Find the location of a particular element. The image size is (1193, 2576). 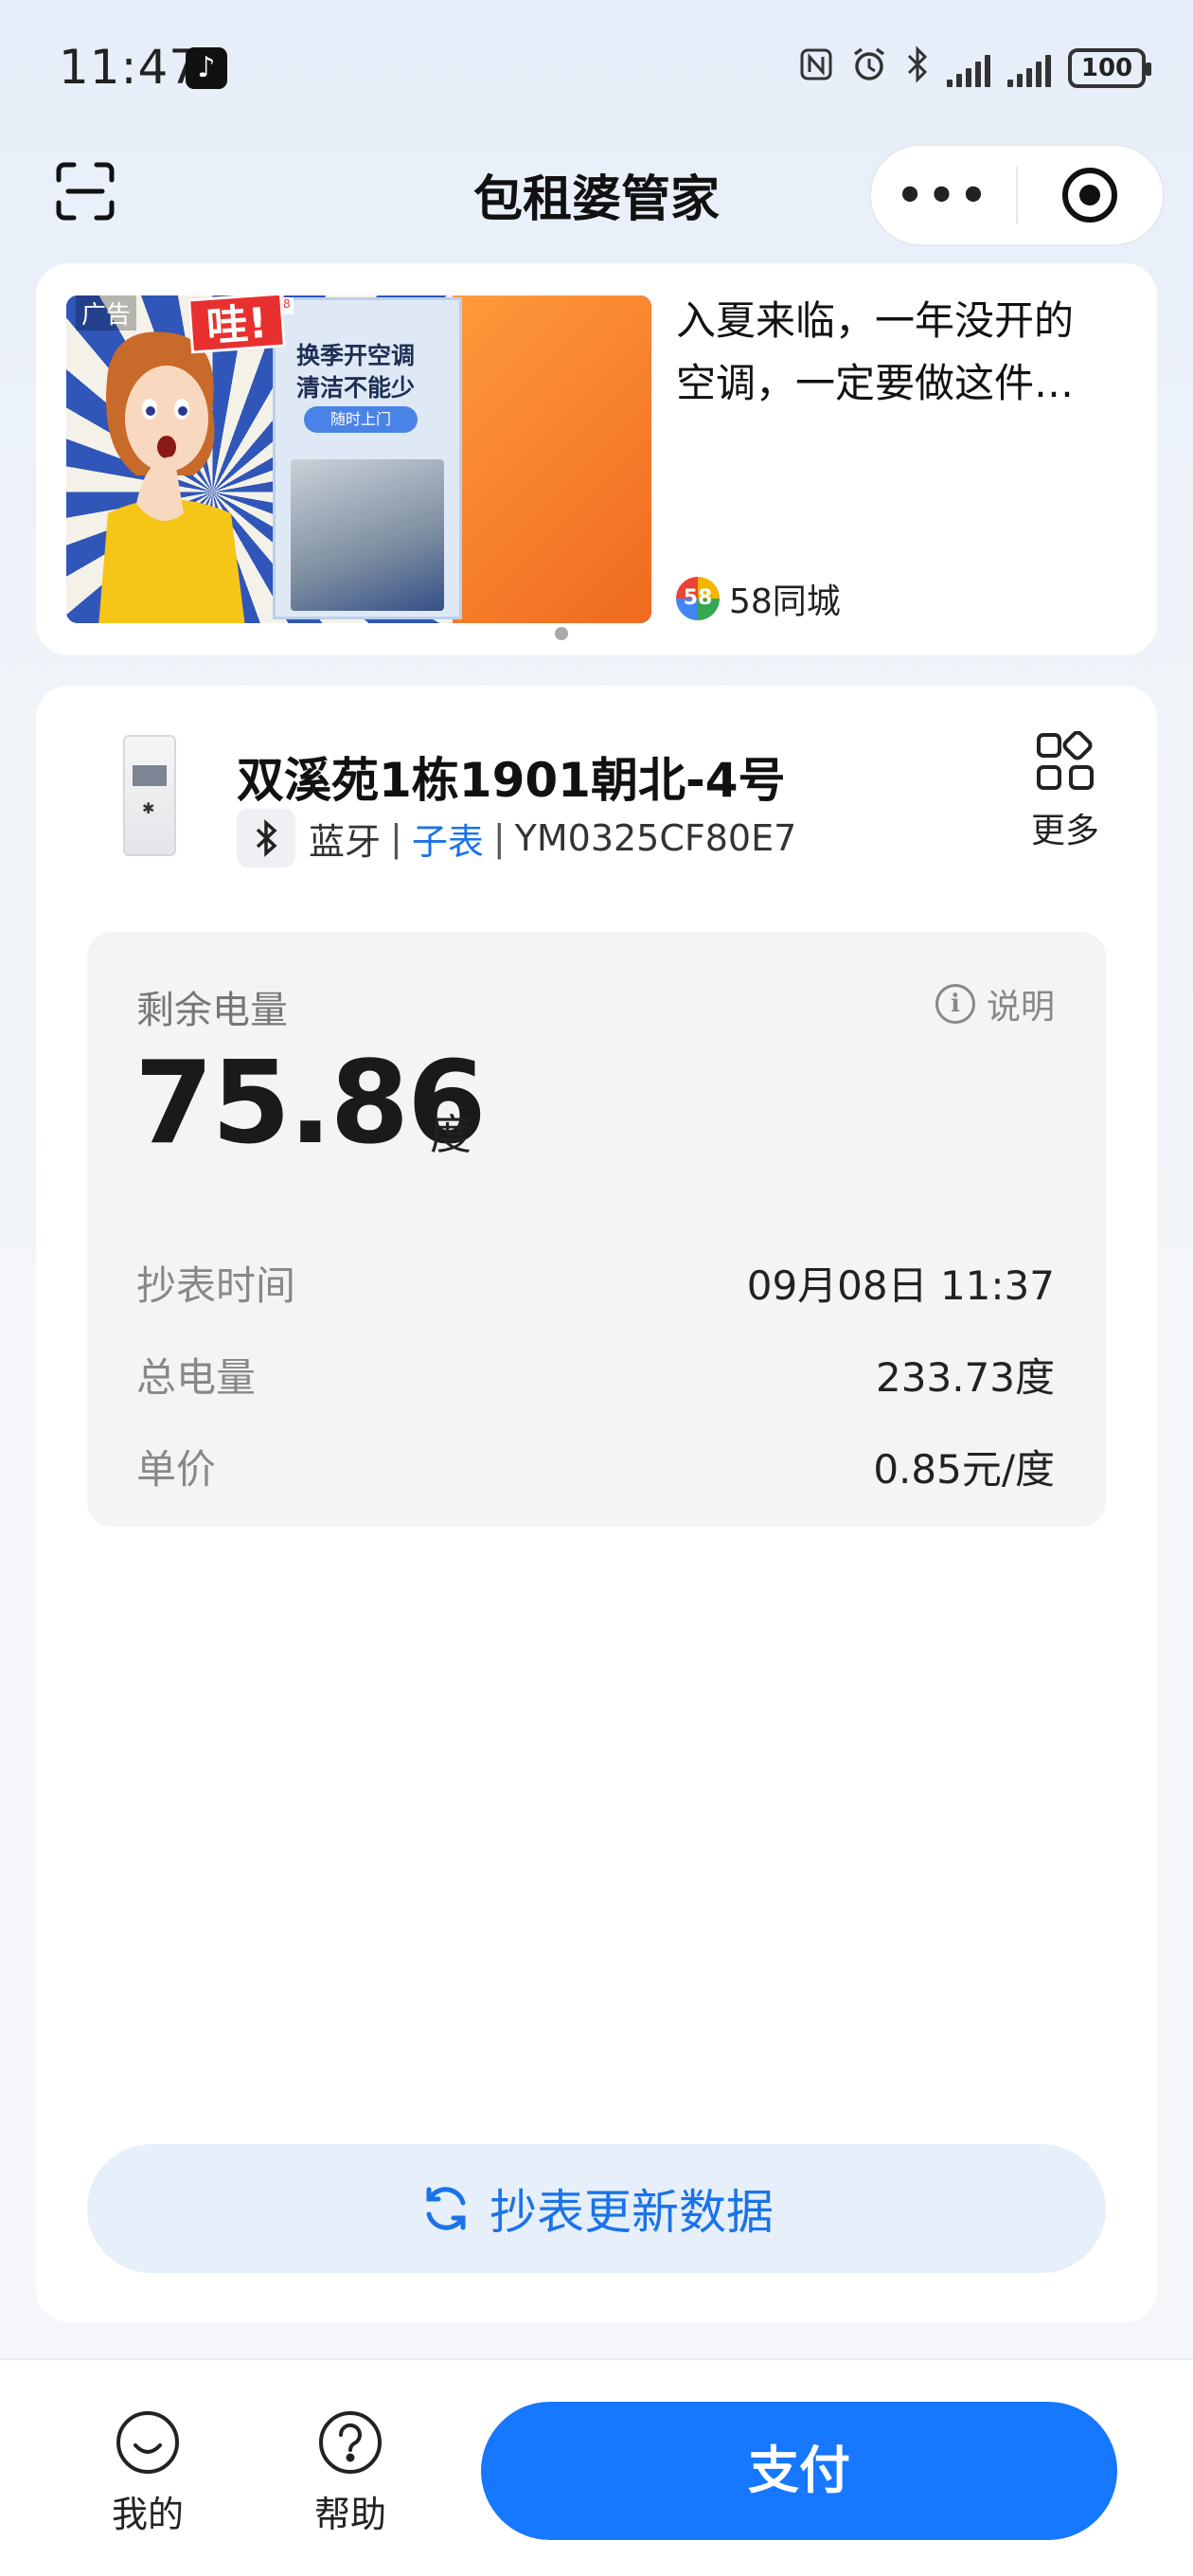

info-row-price: 单价 0.85元/度 is located at coordinates (595, 1466).